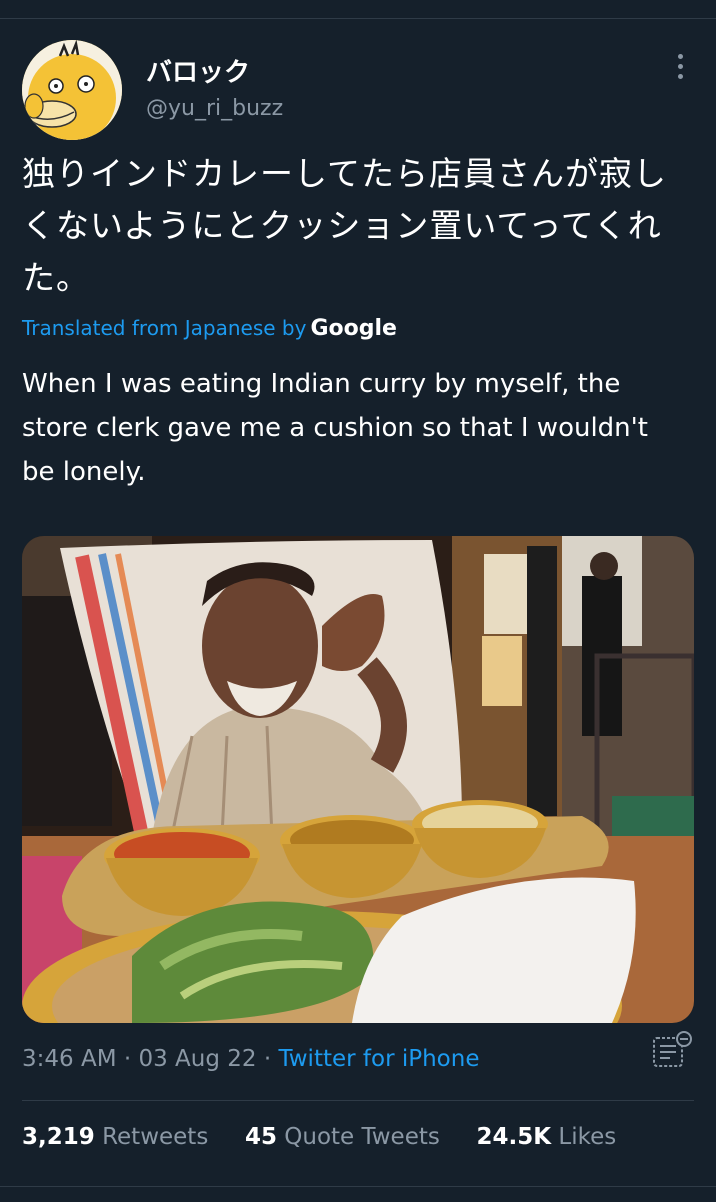 The height and width of the screenshot is (1202, 716). I want to click on user-handle: @yu_ri_buzz, so click(214, 108).